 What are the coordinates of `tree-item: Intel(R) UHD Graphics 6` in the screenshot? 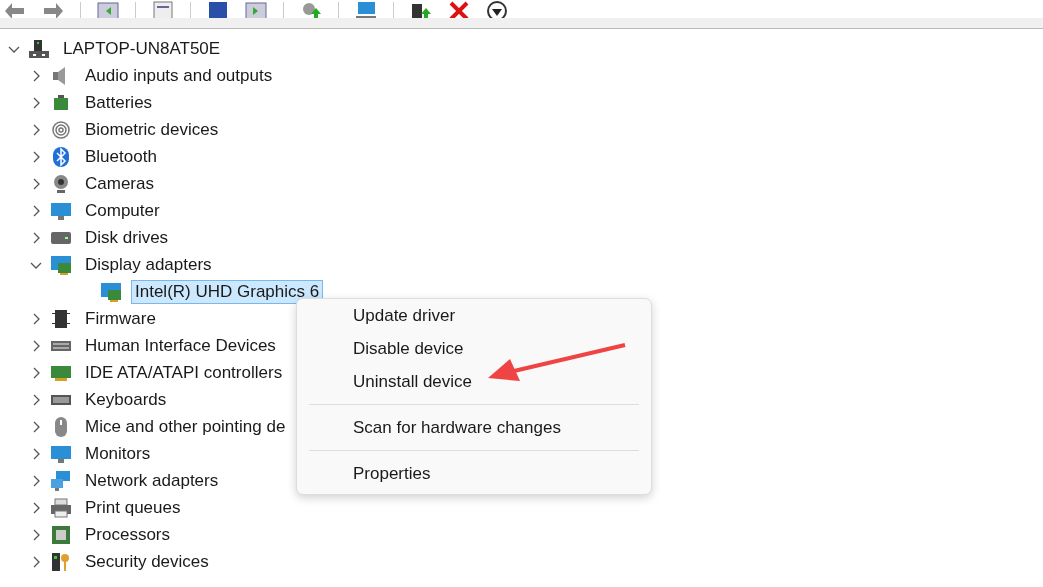 It's located at (227, 291).